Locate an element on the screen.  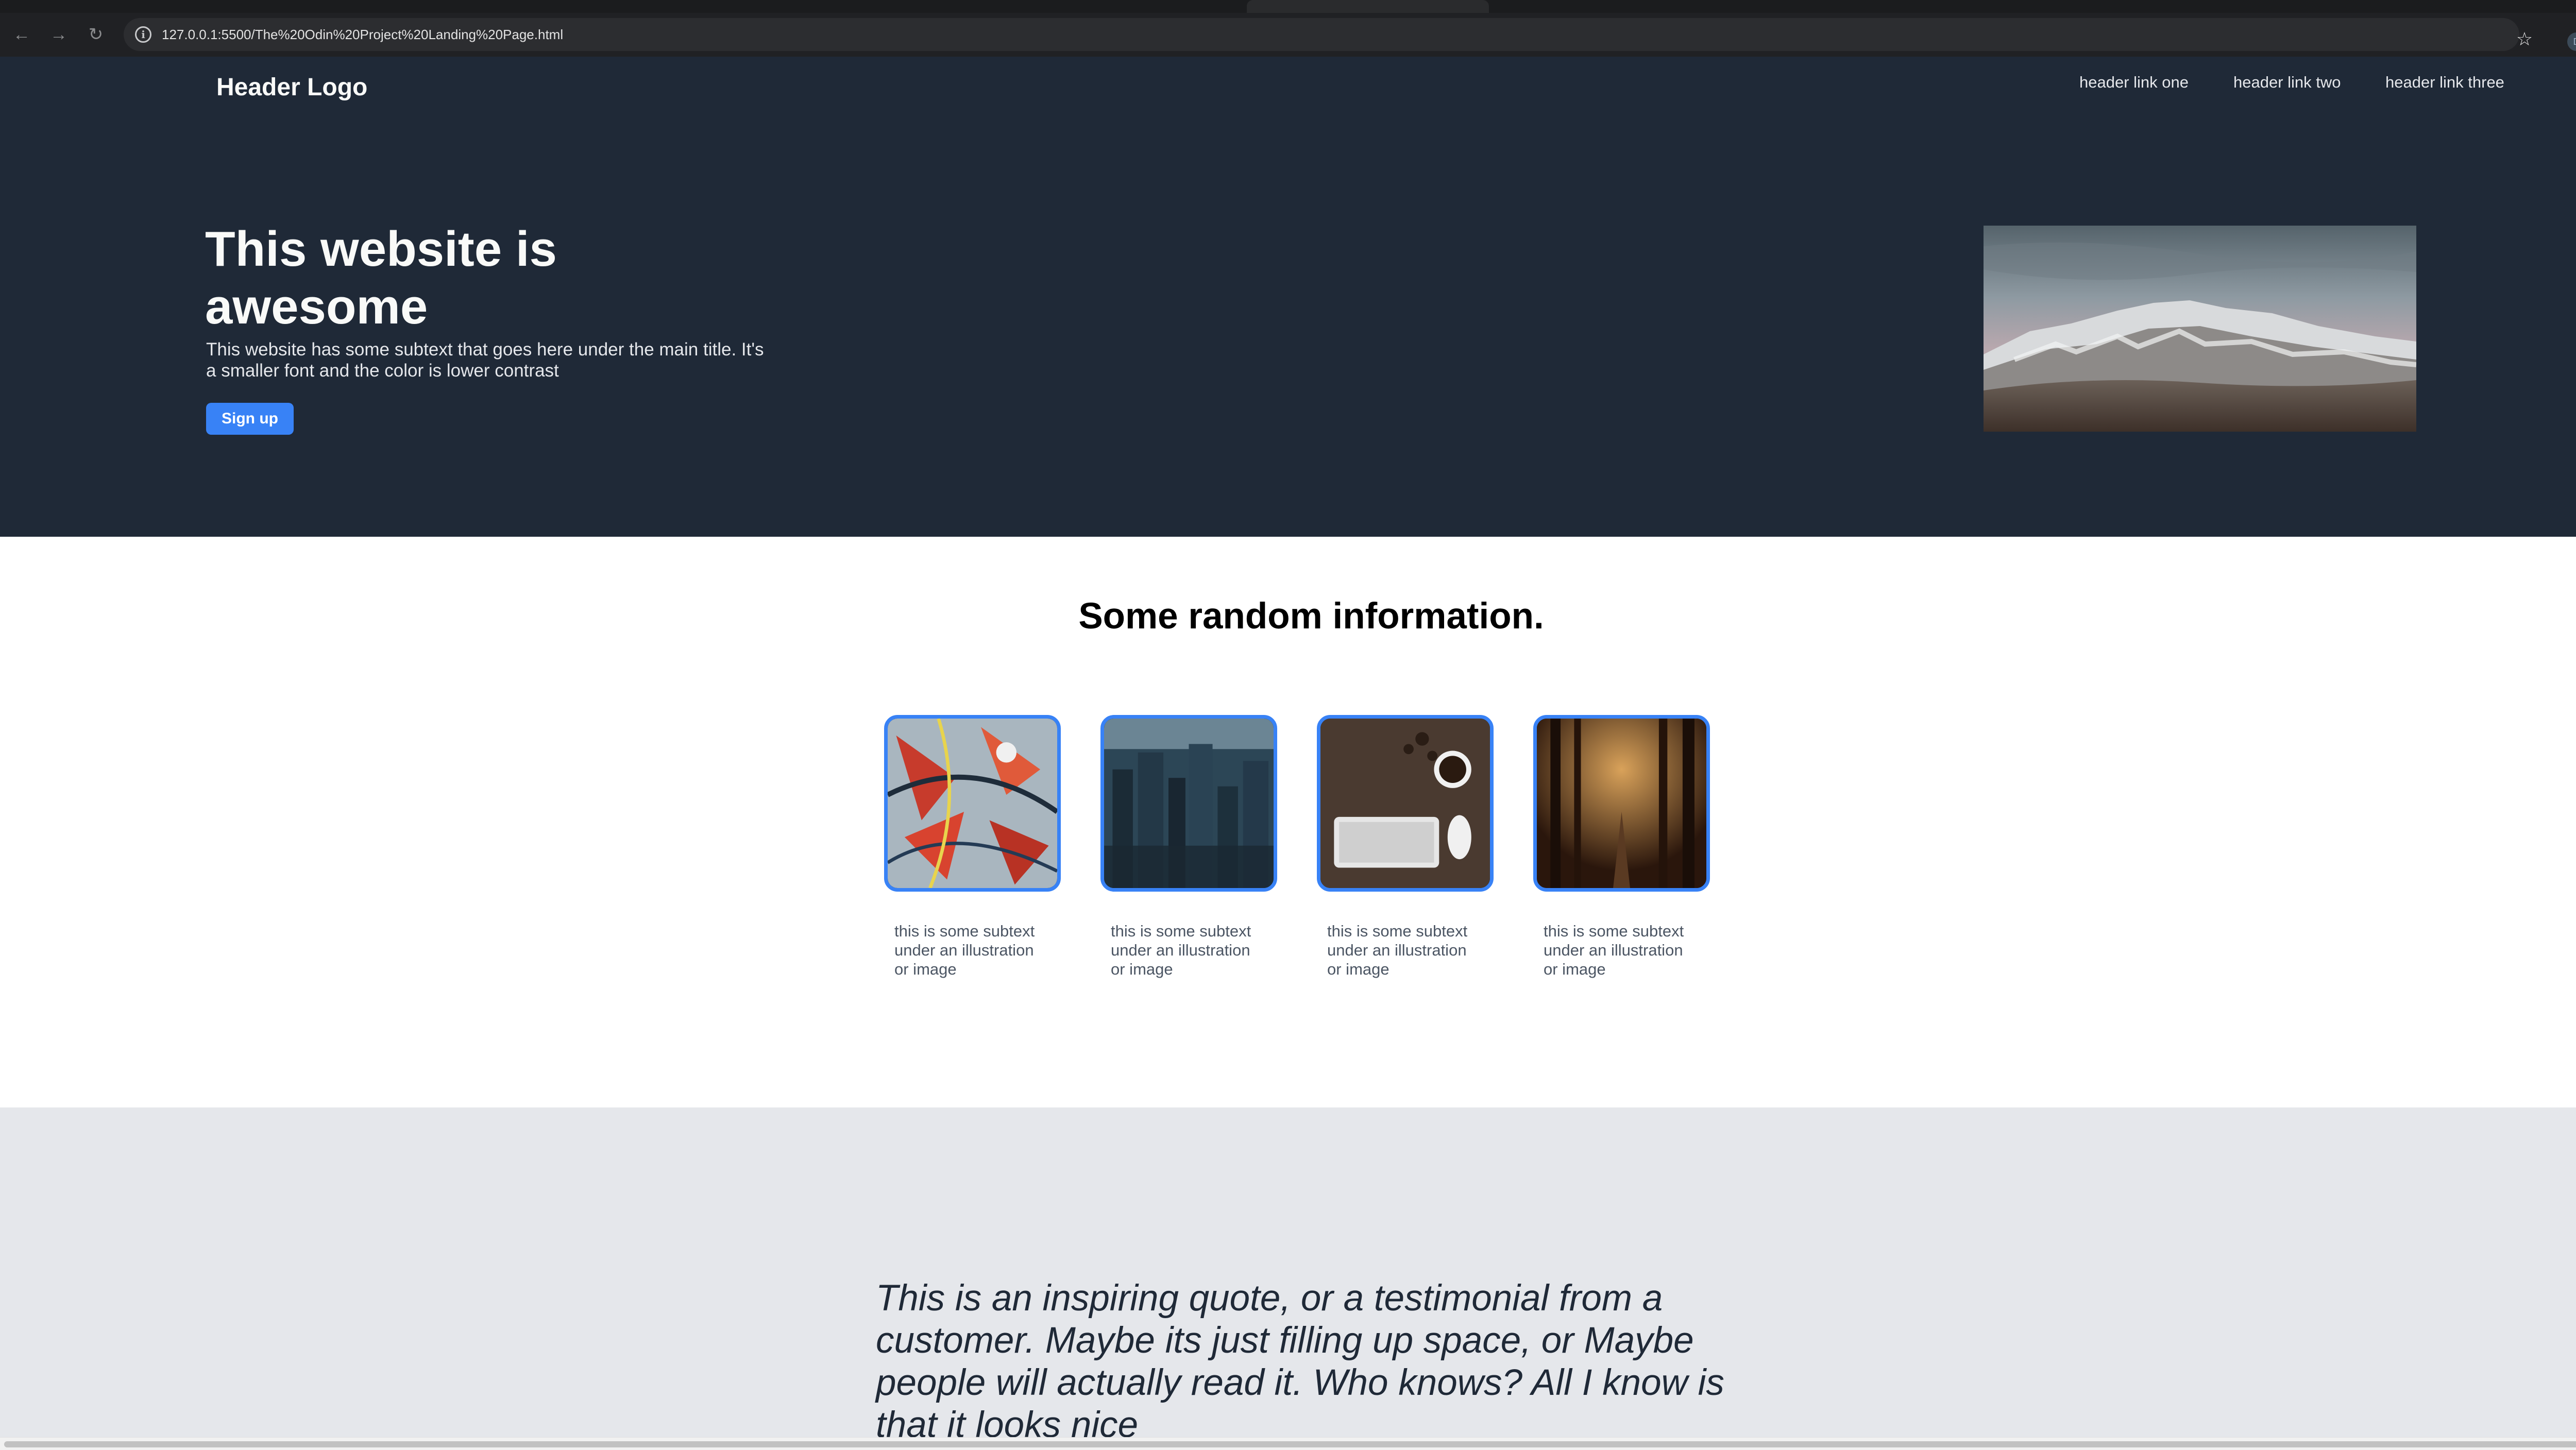
forest-path-image is located at coordinates (1621, 803).